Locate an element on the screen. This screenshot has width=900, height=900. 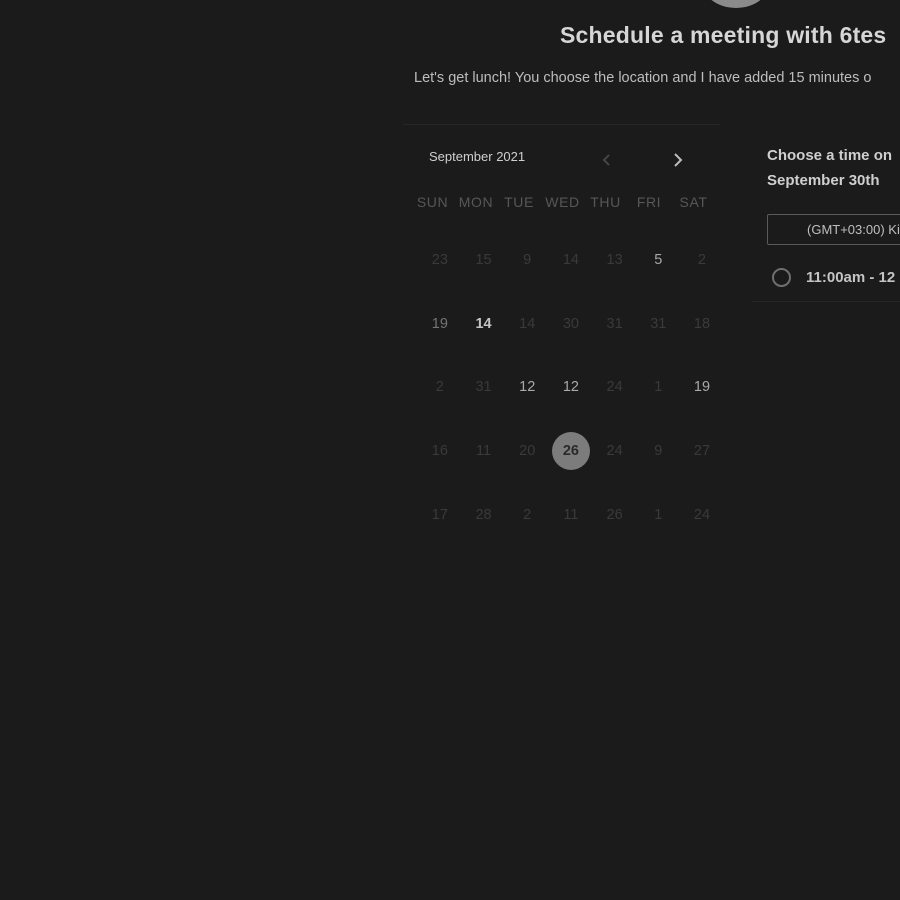
next-month-button is located at coordinates (678, 160).